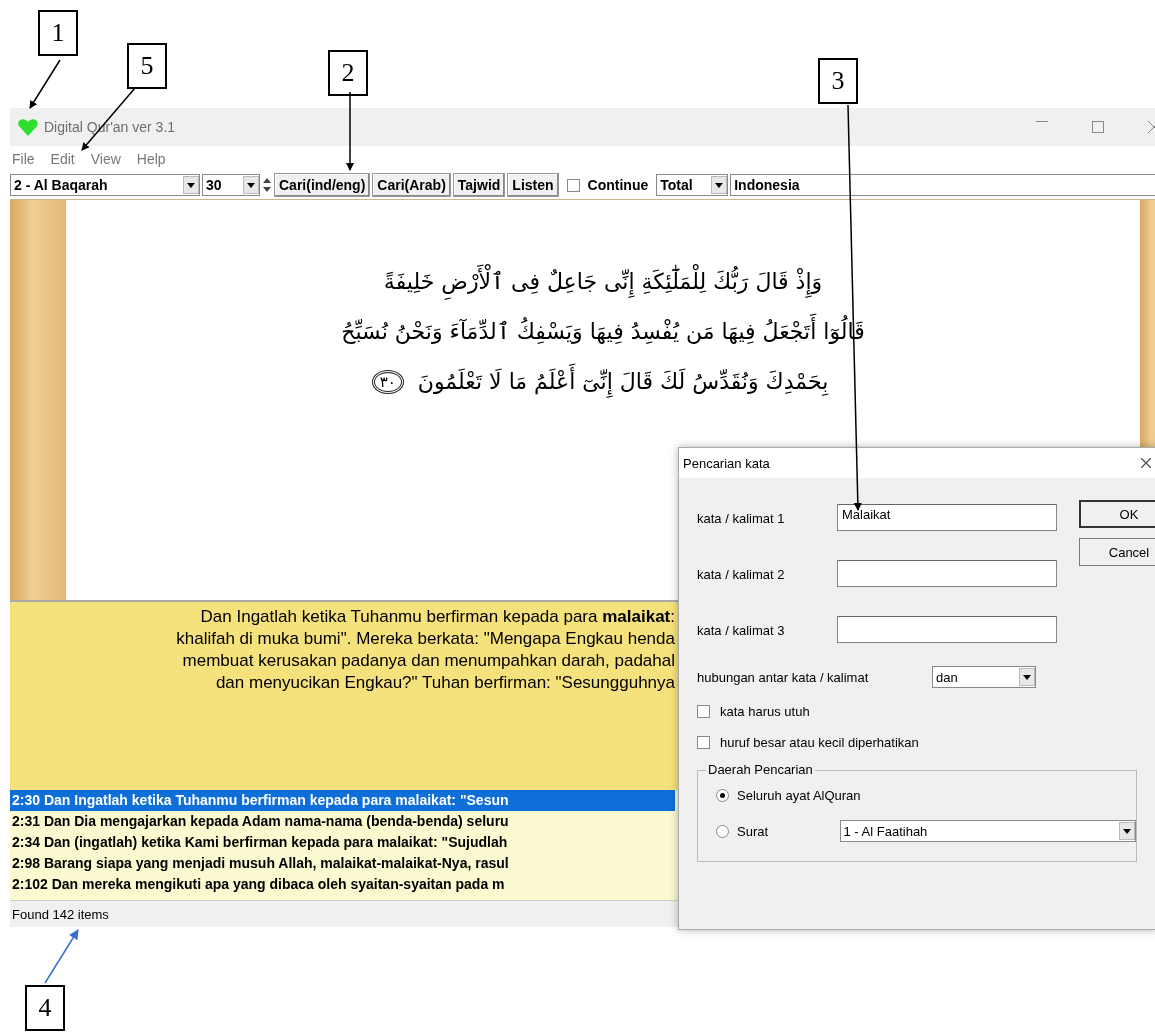 This screenshot has height=1035, width=1155. I want to click on callout-label: 2, so click(348, 73).